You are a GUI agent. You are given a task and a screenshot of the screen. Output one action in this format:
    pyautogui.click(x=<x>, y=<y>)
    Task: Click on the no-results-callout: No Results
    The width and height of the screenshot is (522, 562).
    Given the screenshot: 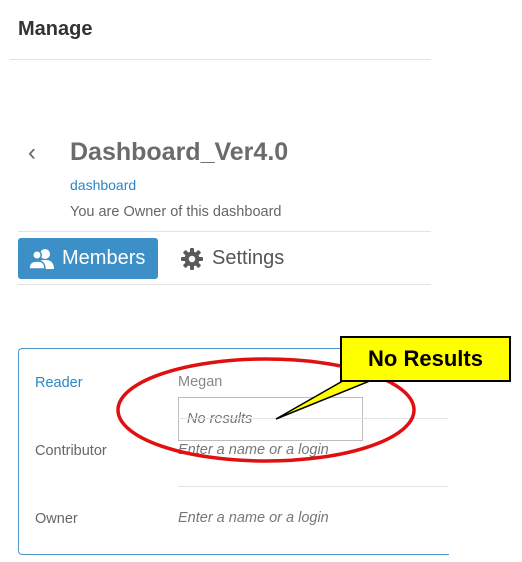 What is the action you would take?
    pyautogui.click(x=425, y=359)
    